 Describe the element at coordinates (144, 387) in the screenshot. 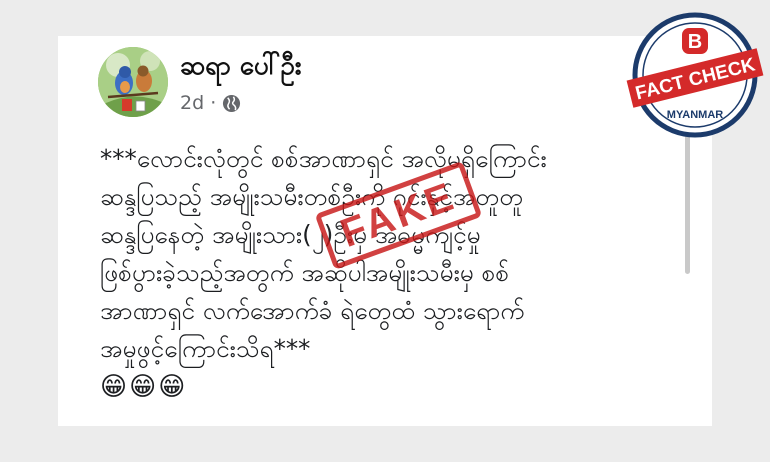

I see `emoji-row: 😁😁😁` at that location.